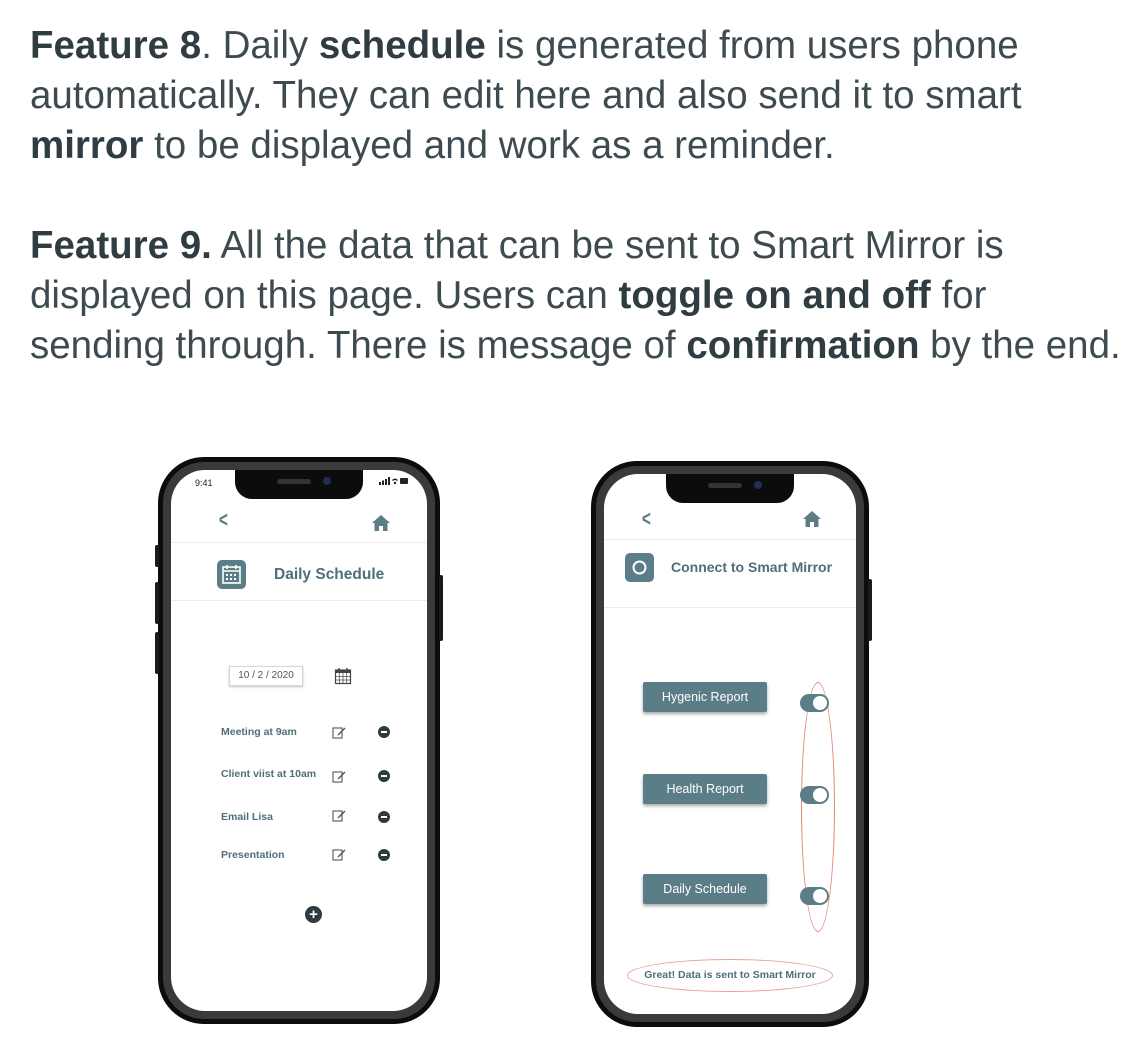 The height and width of the screenshot is (1046, 1144). I want to click on volume-down-button, so click(157, 653).